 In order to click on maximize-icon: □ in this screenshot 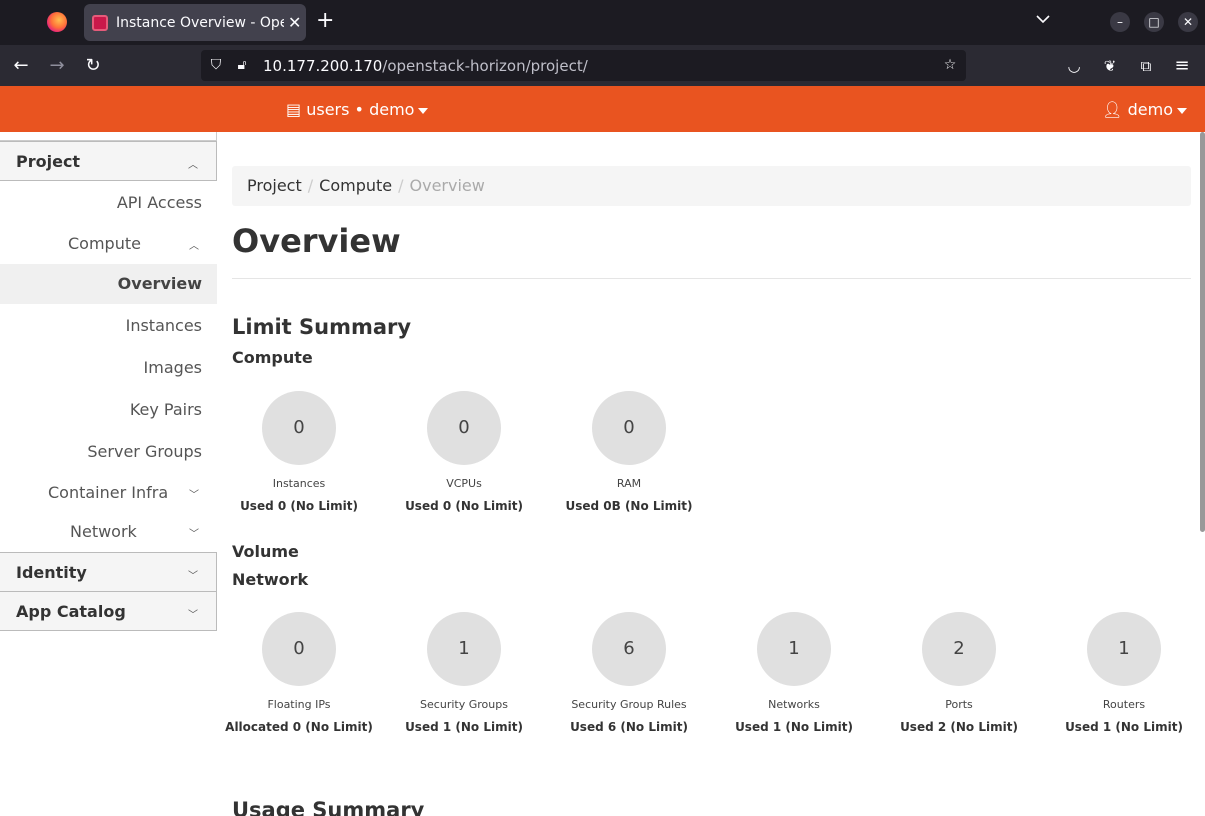, I will do `click(1154, 22)`.